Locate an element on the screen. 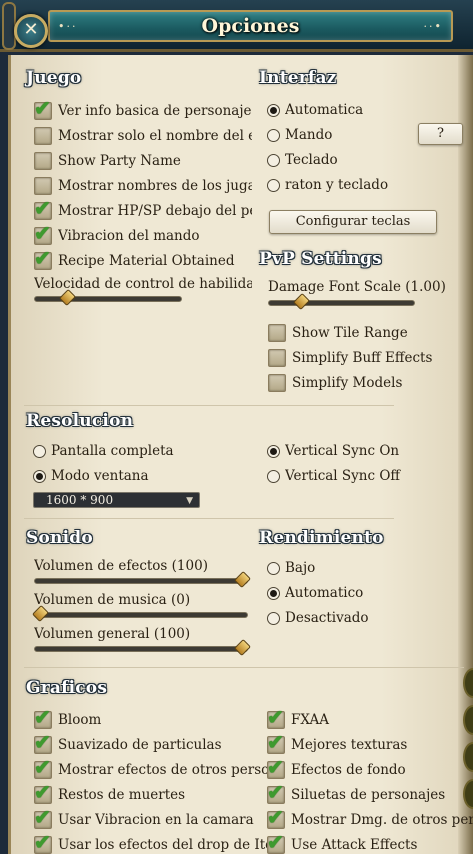 The width and height of the screenshot is (473, 854). title-bar: •·· Opciones ··• ✕ is located at coordinates (236, 26).